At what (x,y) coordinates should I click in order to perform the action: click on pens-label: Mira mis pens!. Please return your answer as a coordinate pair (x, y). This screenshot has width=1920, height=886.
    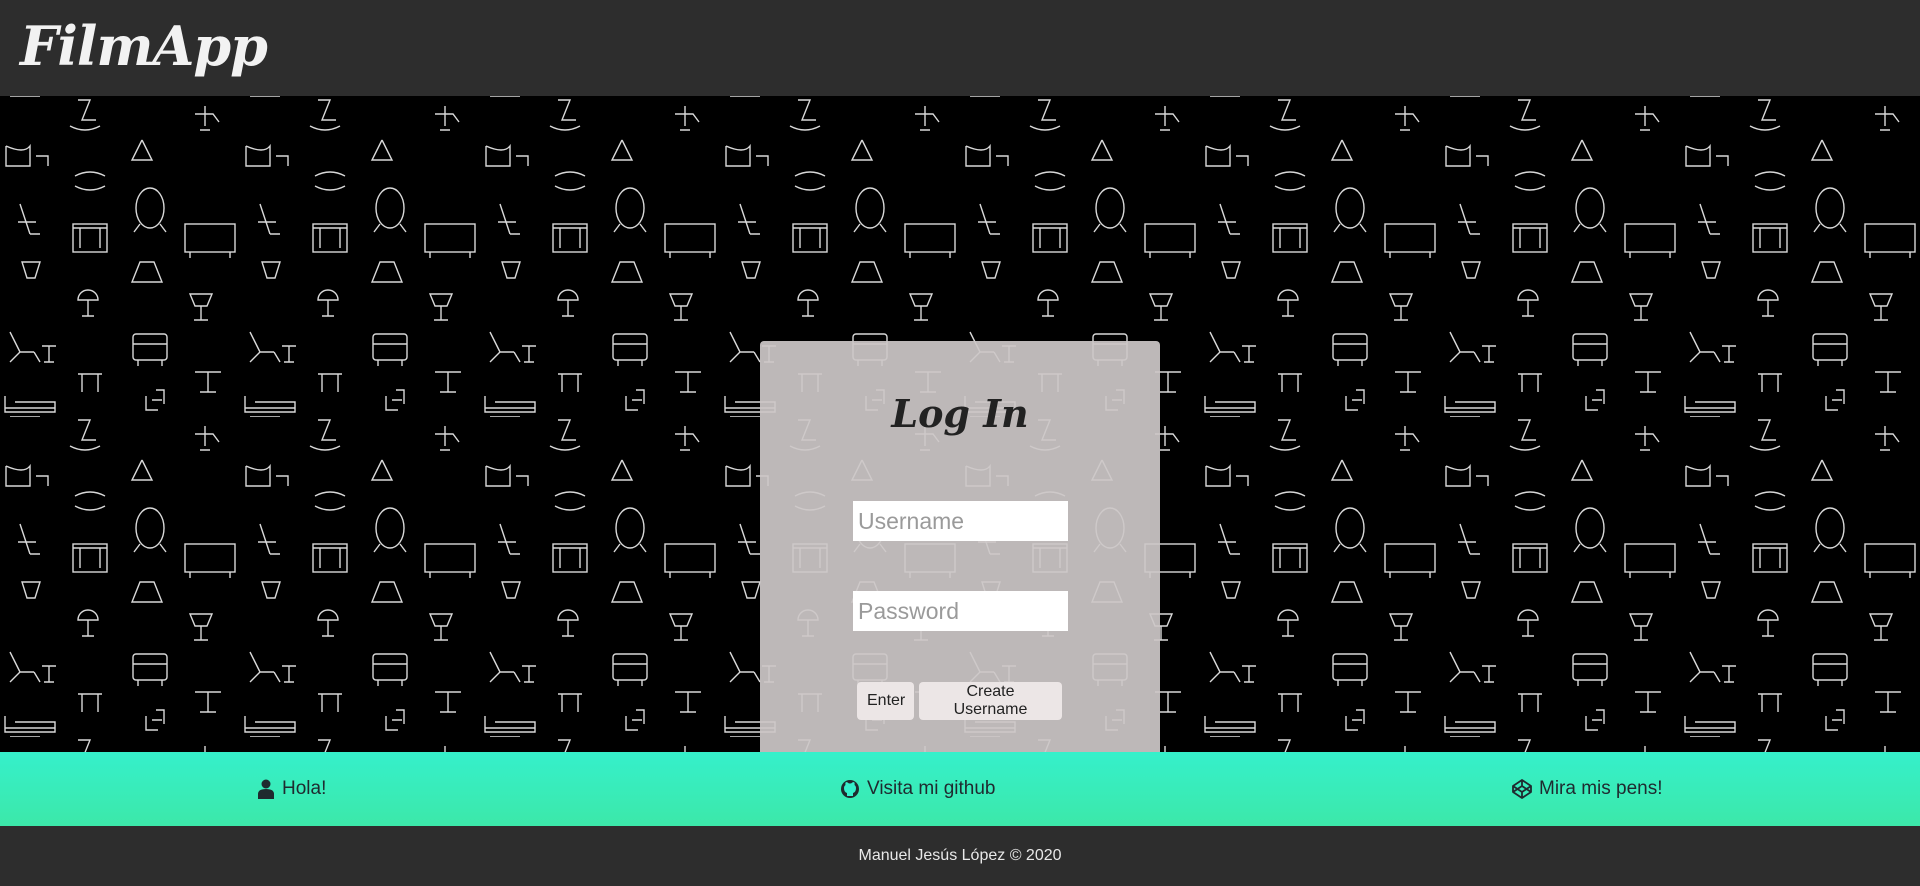
    Looking at the image, I should click on (1601, 788).